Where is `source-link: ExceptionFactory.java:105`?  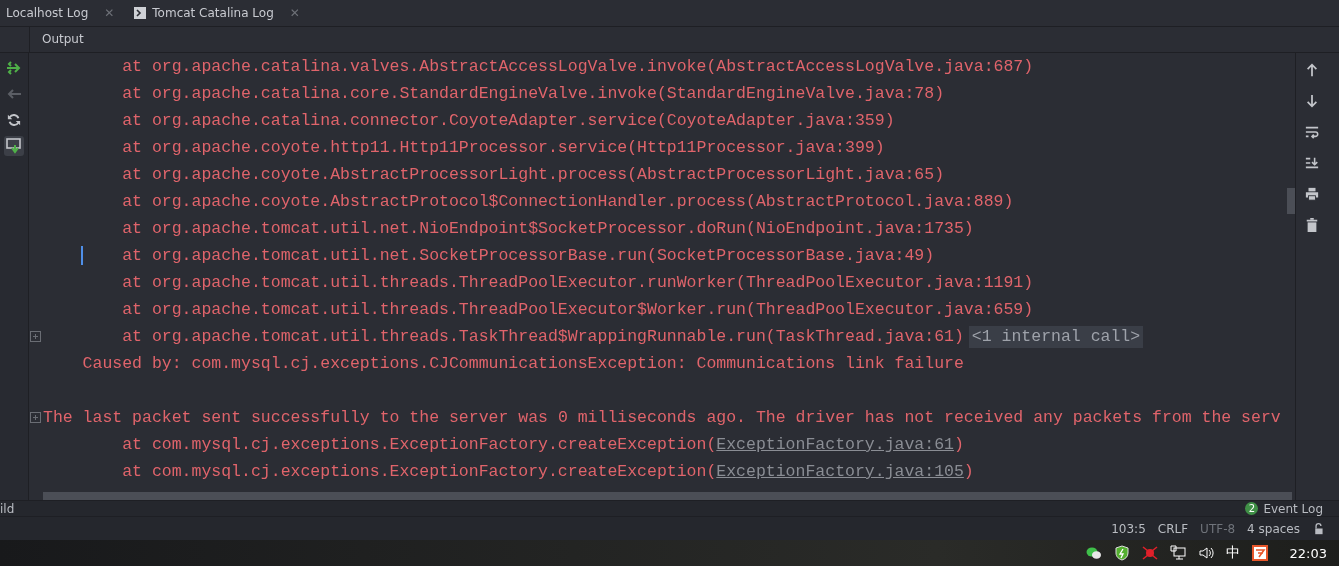 source-link: ExceptionFactory.java:105 is located at coordinates (840, 471).